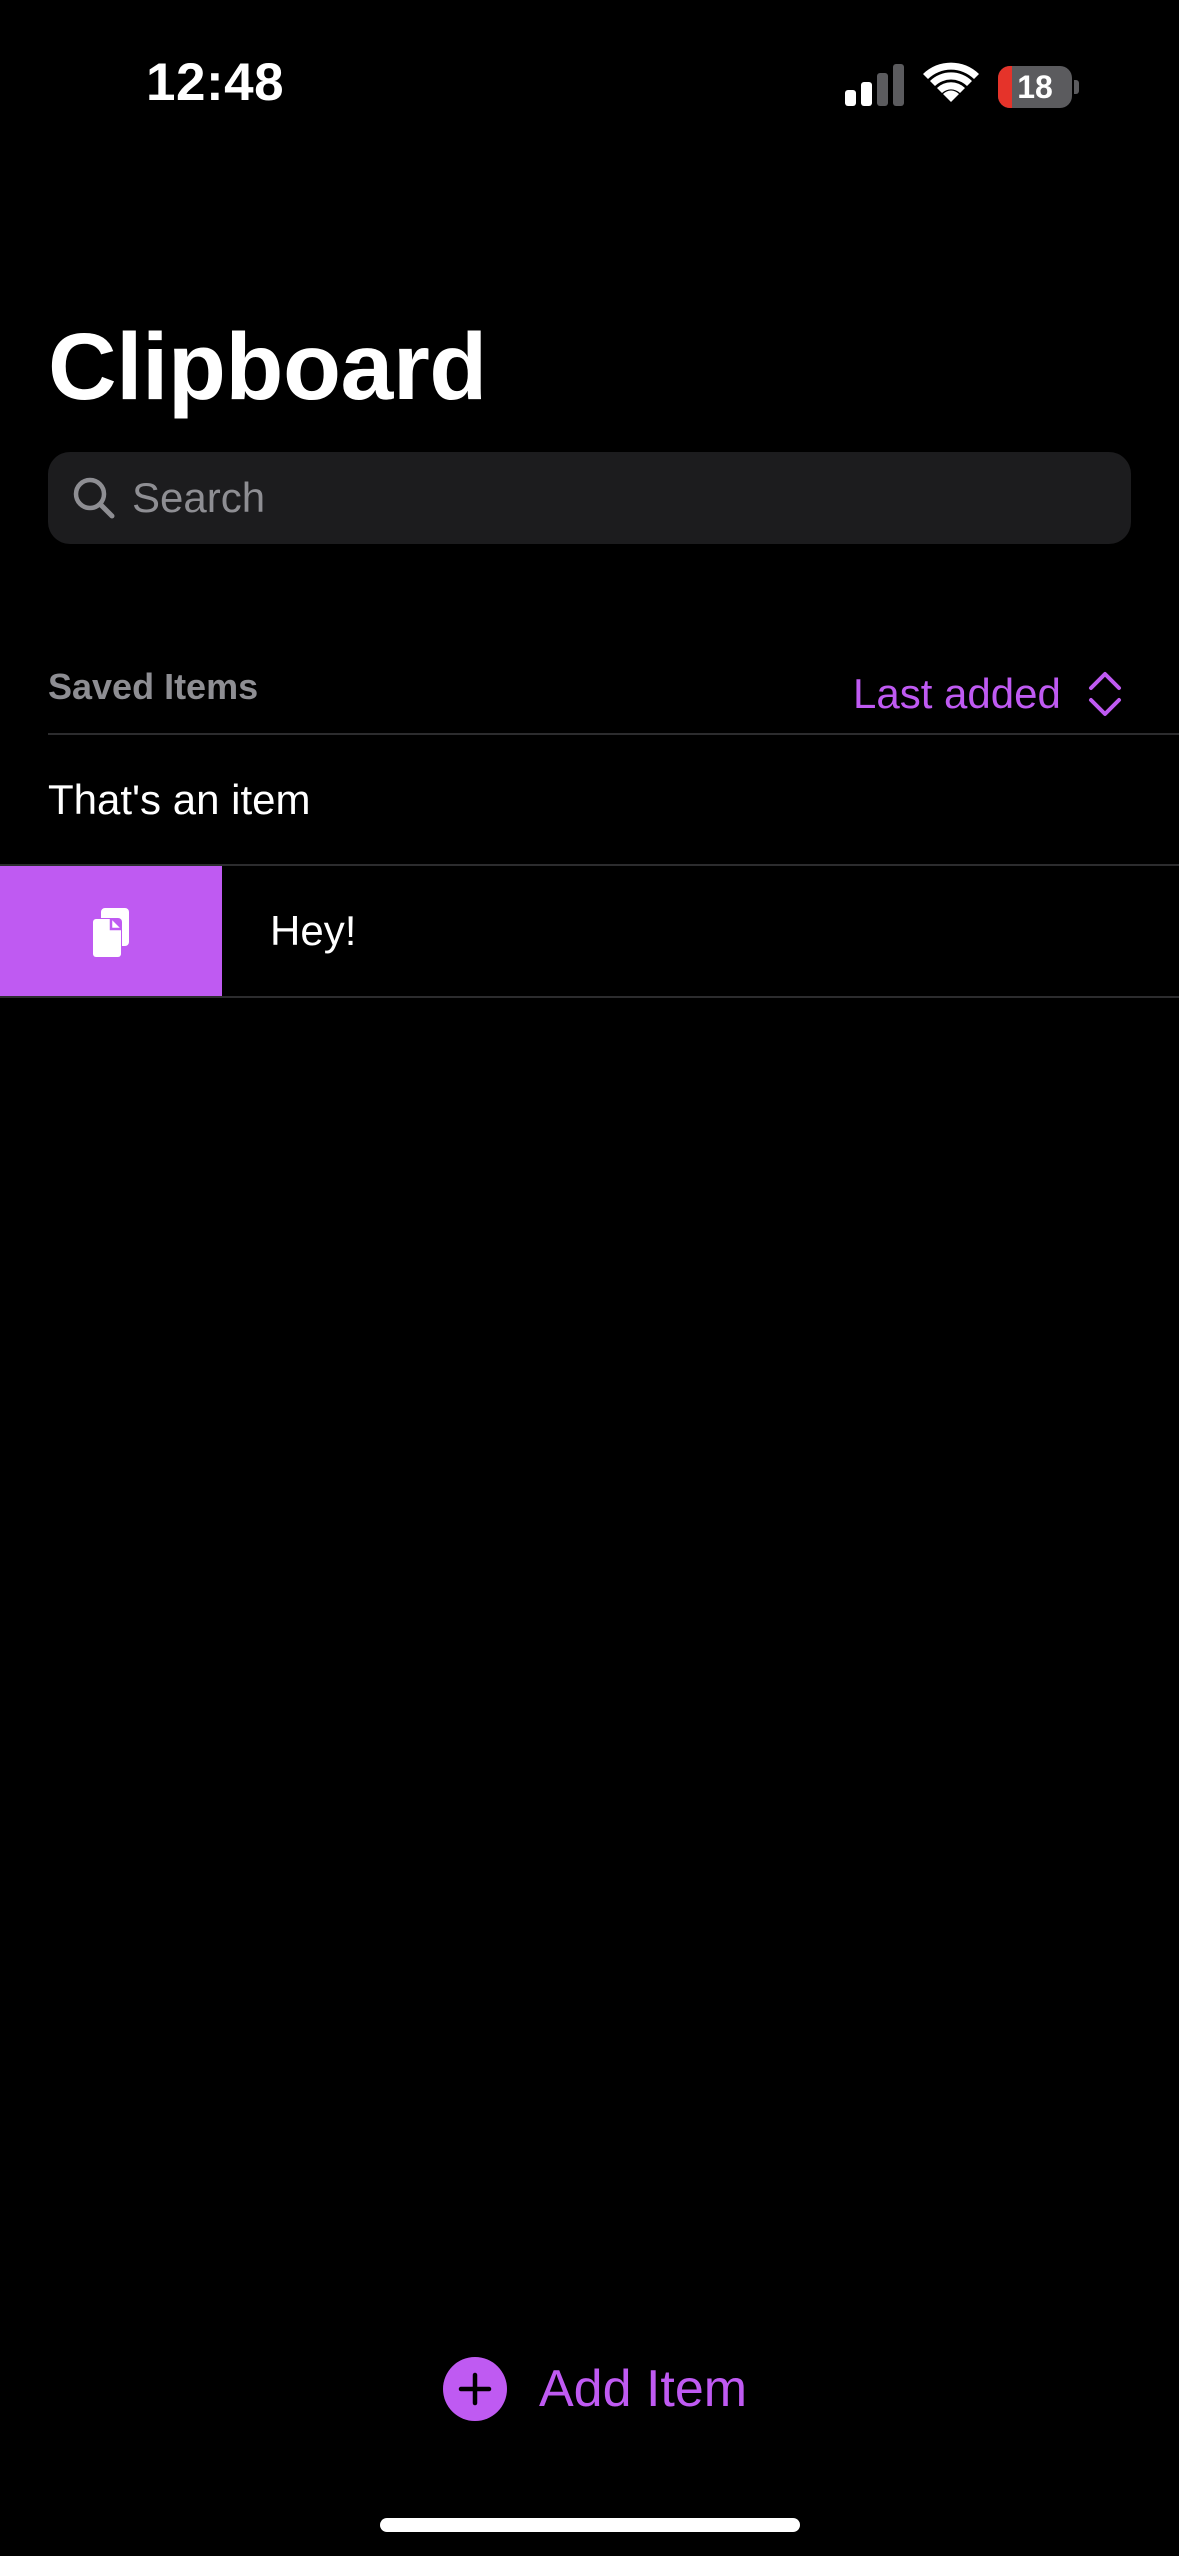 The image size is (1179, 2556). What do you see at coordinates (589, 931) in the screenshot?
I see `list-item: Hey!` at bounding box center [589, 931].